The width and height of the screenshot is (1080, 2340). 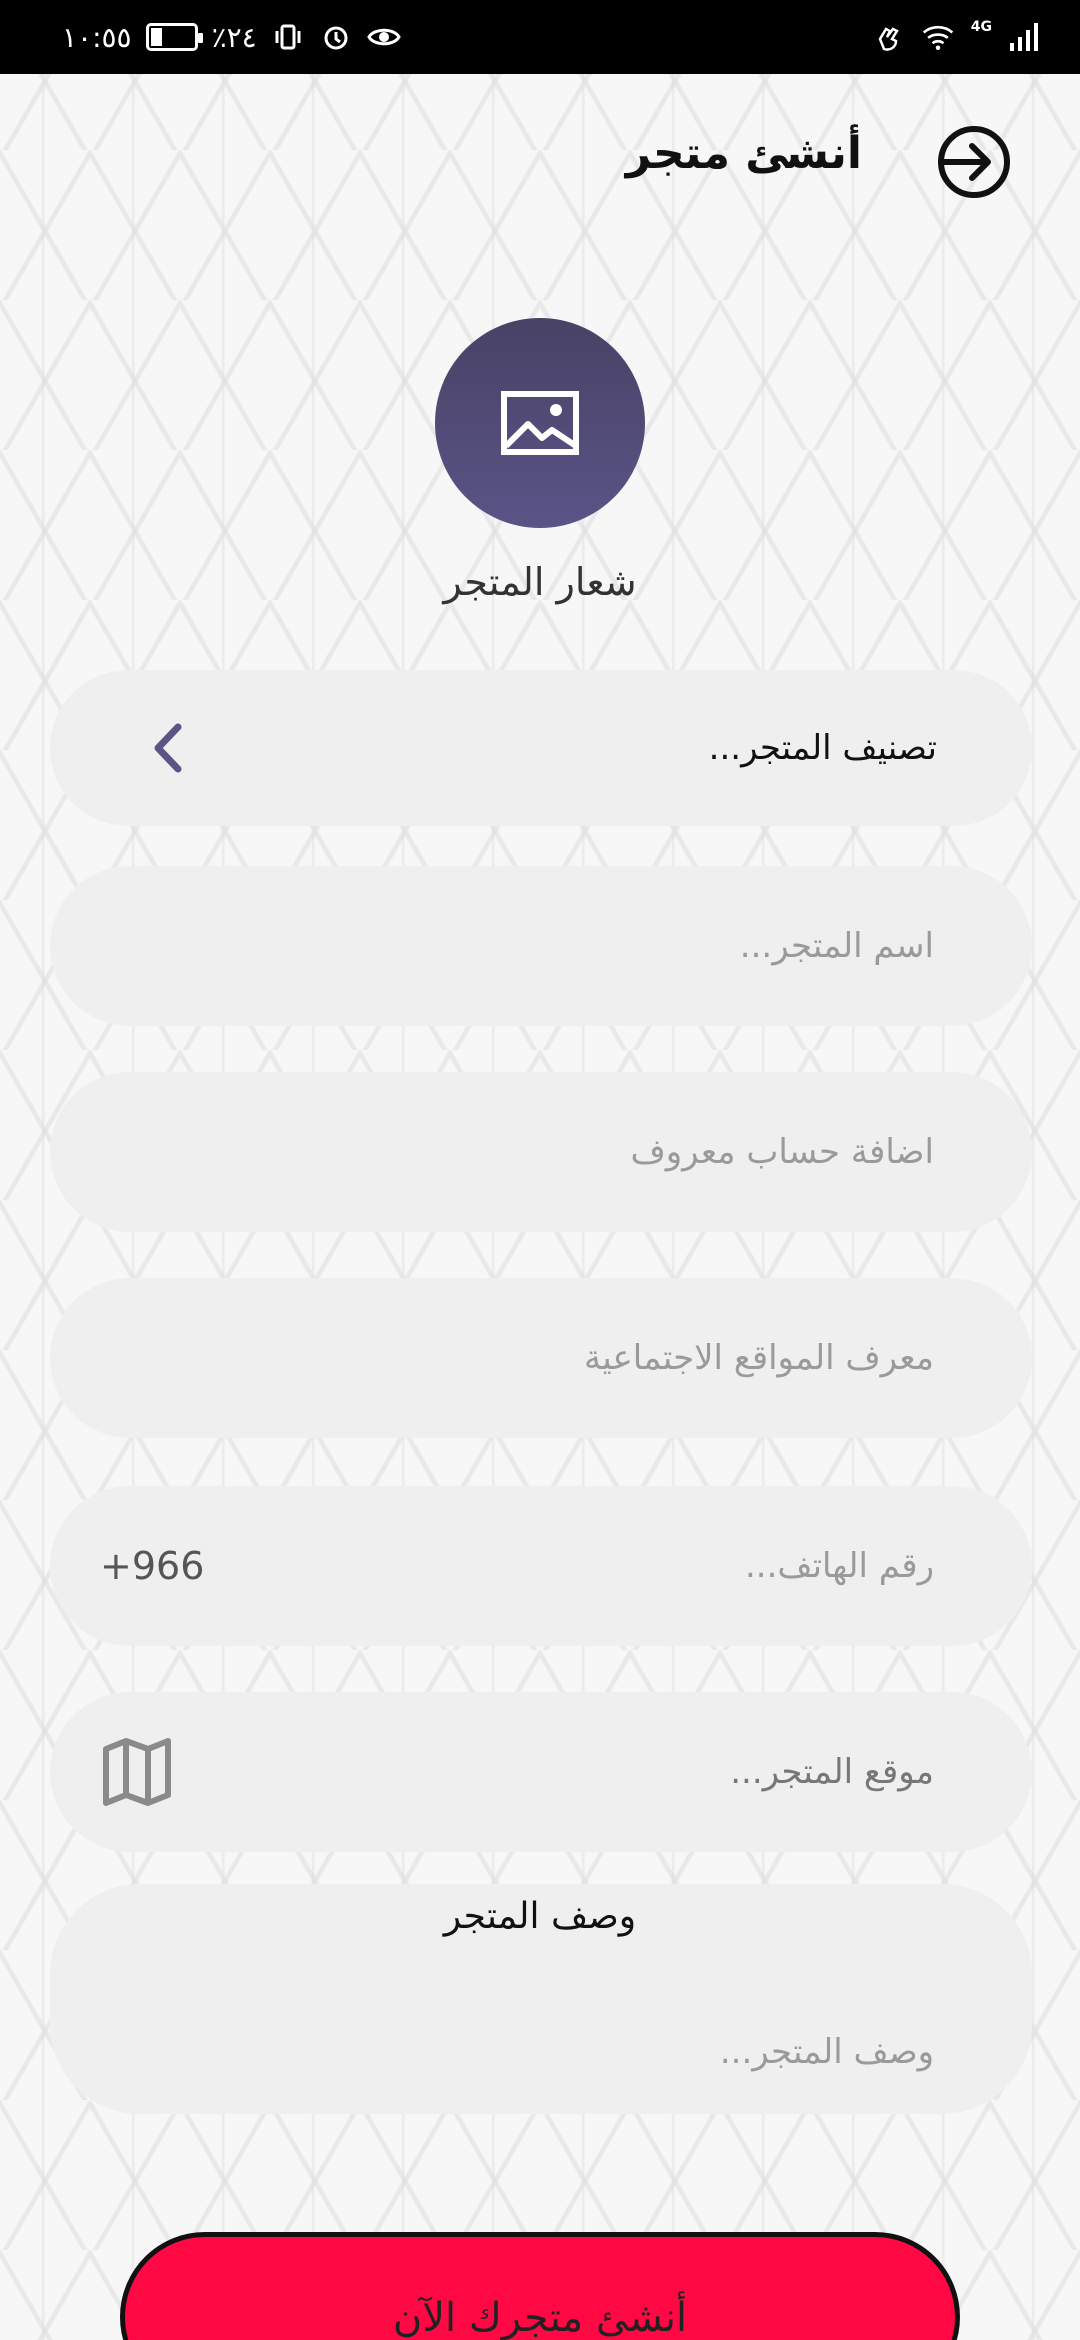 I want to click on create-store-button: أنشئ متجرك الآن, so click(x=540, y=2286).